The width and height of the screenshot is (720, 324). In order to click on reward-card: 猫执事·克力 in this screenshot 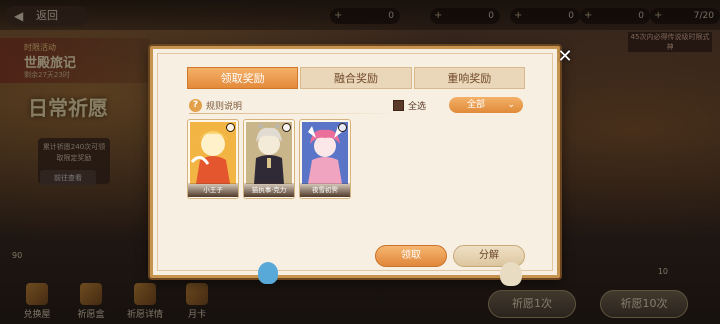, I will do `click(269, 159)`.